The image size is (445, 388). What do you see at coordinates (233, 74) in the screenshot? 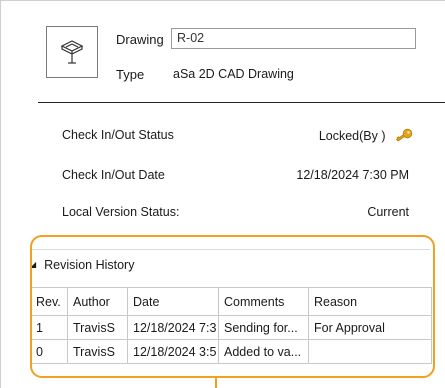
I see `type-value: aSa 2D CAD Drawing` at bounding box center [233, 74].